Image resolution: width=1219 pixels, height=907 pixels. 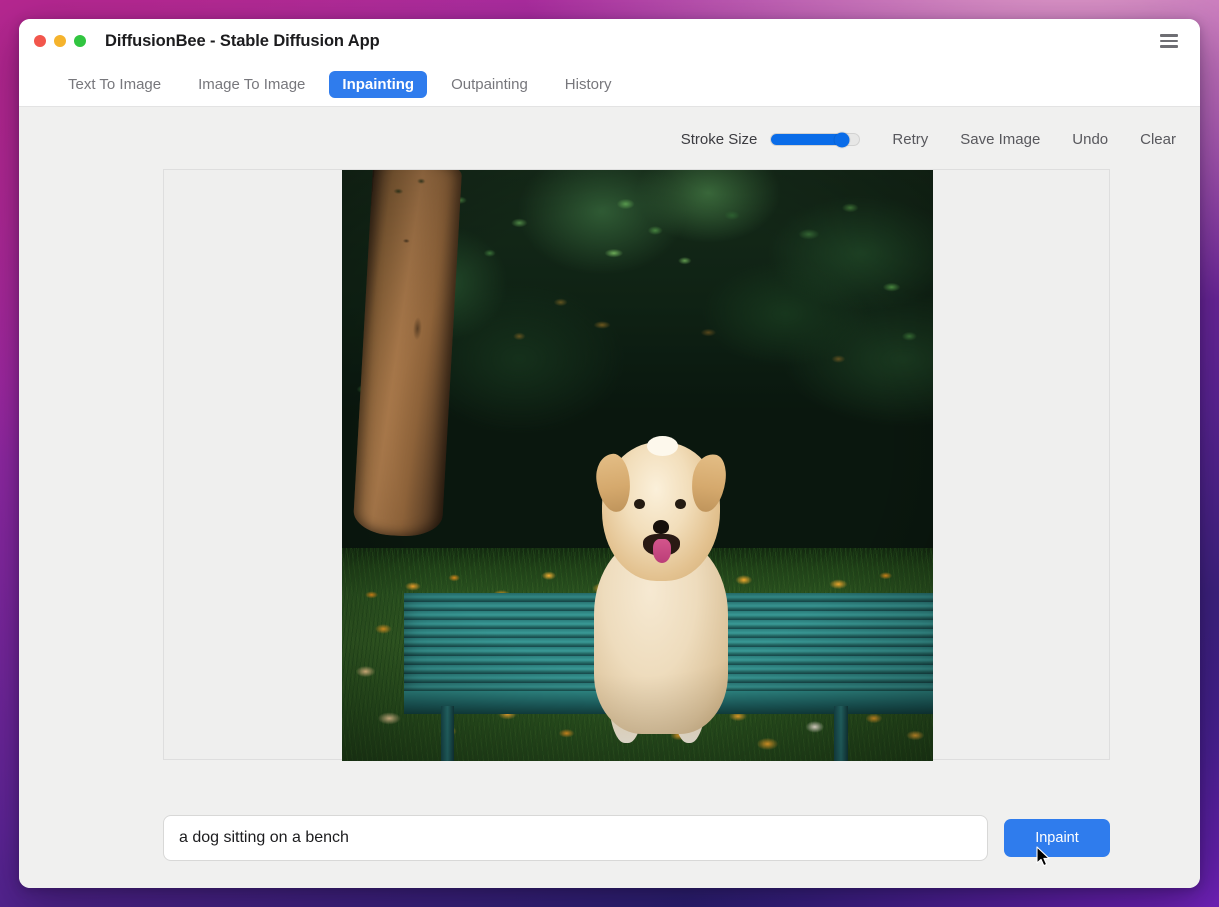 I want to click on save-image-button: Save Image, so click(x=1000, y=139).